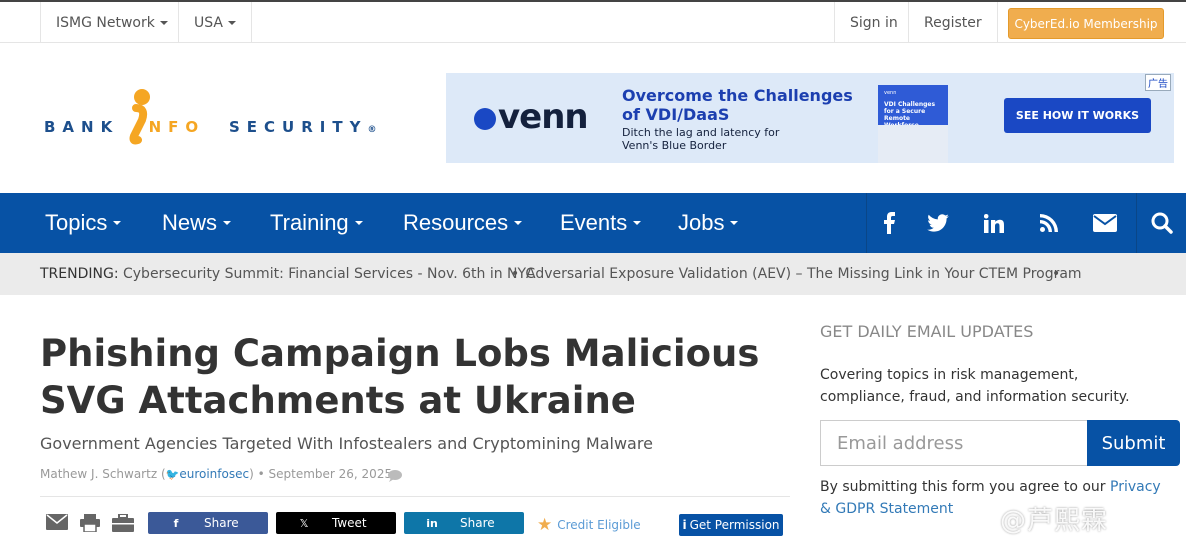 The height and width of the screenshot is (559, 1186). Describe the element at coordinates (477, 523) in the screenshot. I see `linkedin-share-label: Share` at that location.